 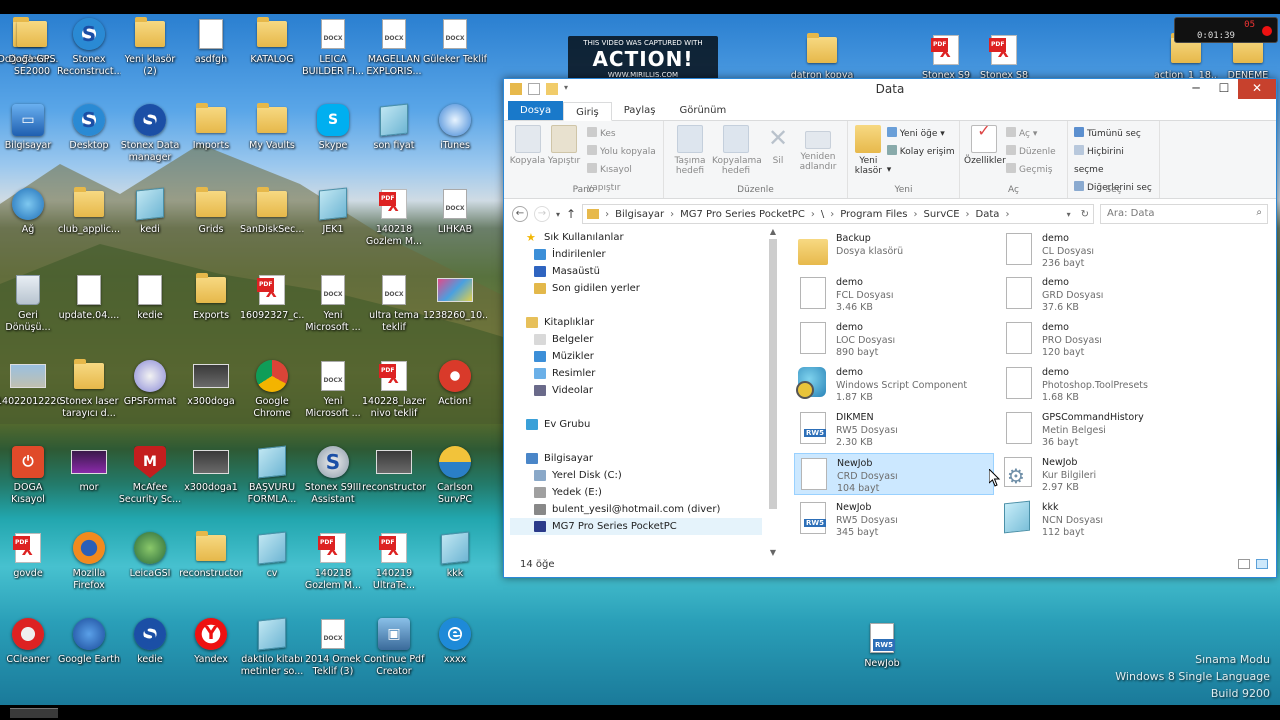 What do you see at coordinates (894, 519) in the screenshot?
I see `file-tile: RW5 NewJob RW5 Dosyası 345 bayt` at bounding box center [894, 519].